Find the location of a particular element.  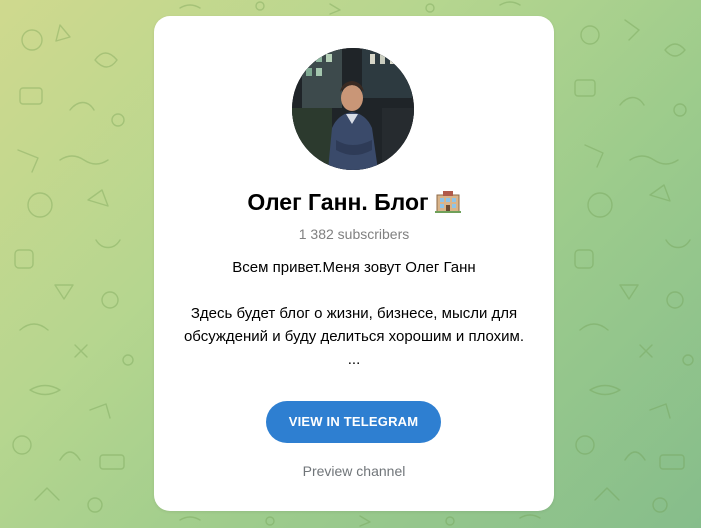

description-line: Всем привет.Меня зовут Олег Ганн is located at coordinates (354, 267).